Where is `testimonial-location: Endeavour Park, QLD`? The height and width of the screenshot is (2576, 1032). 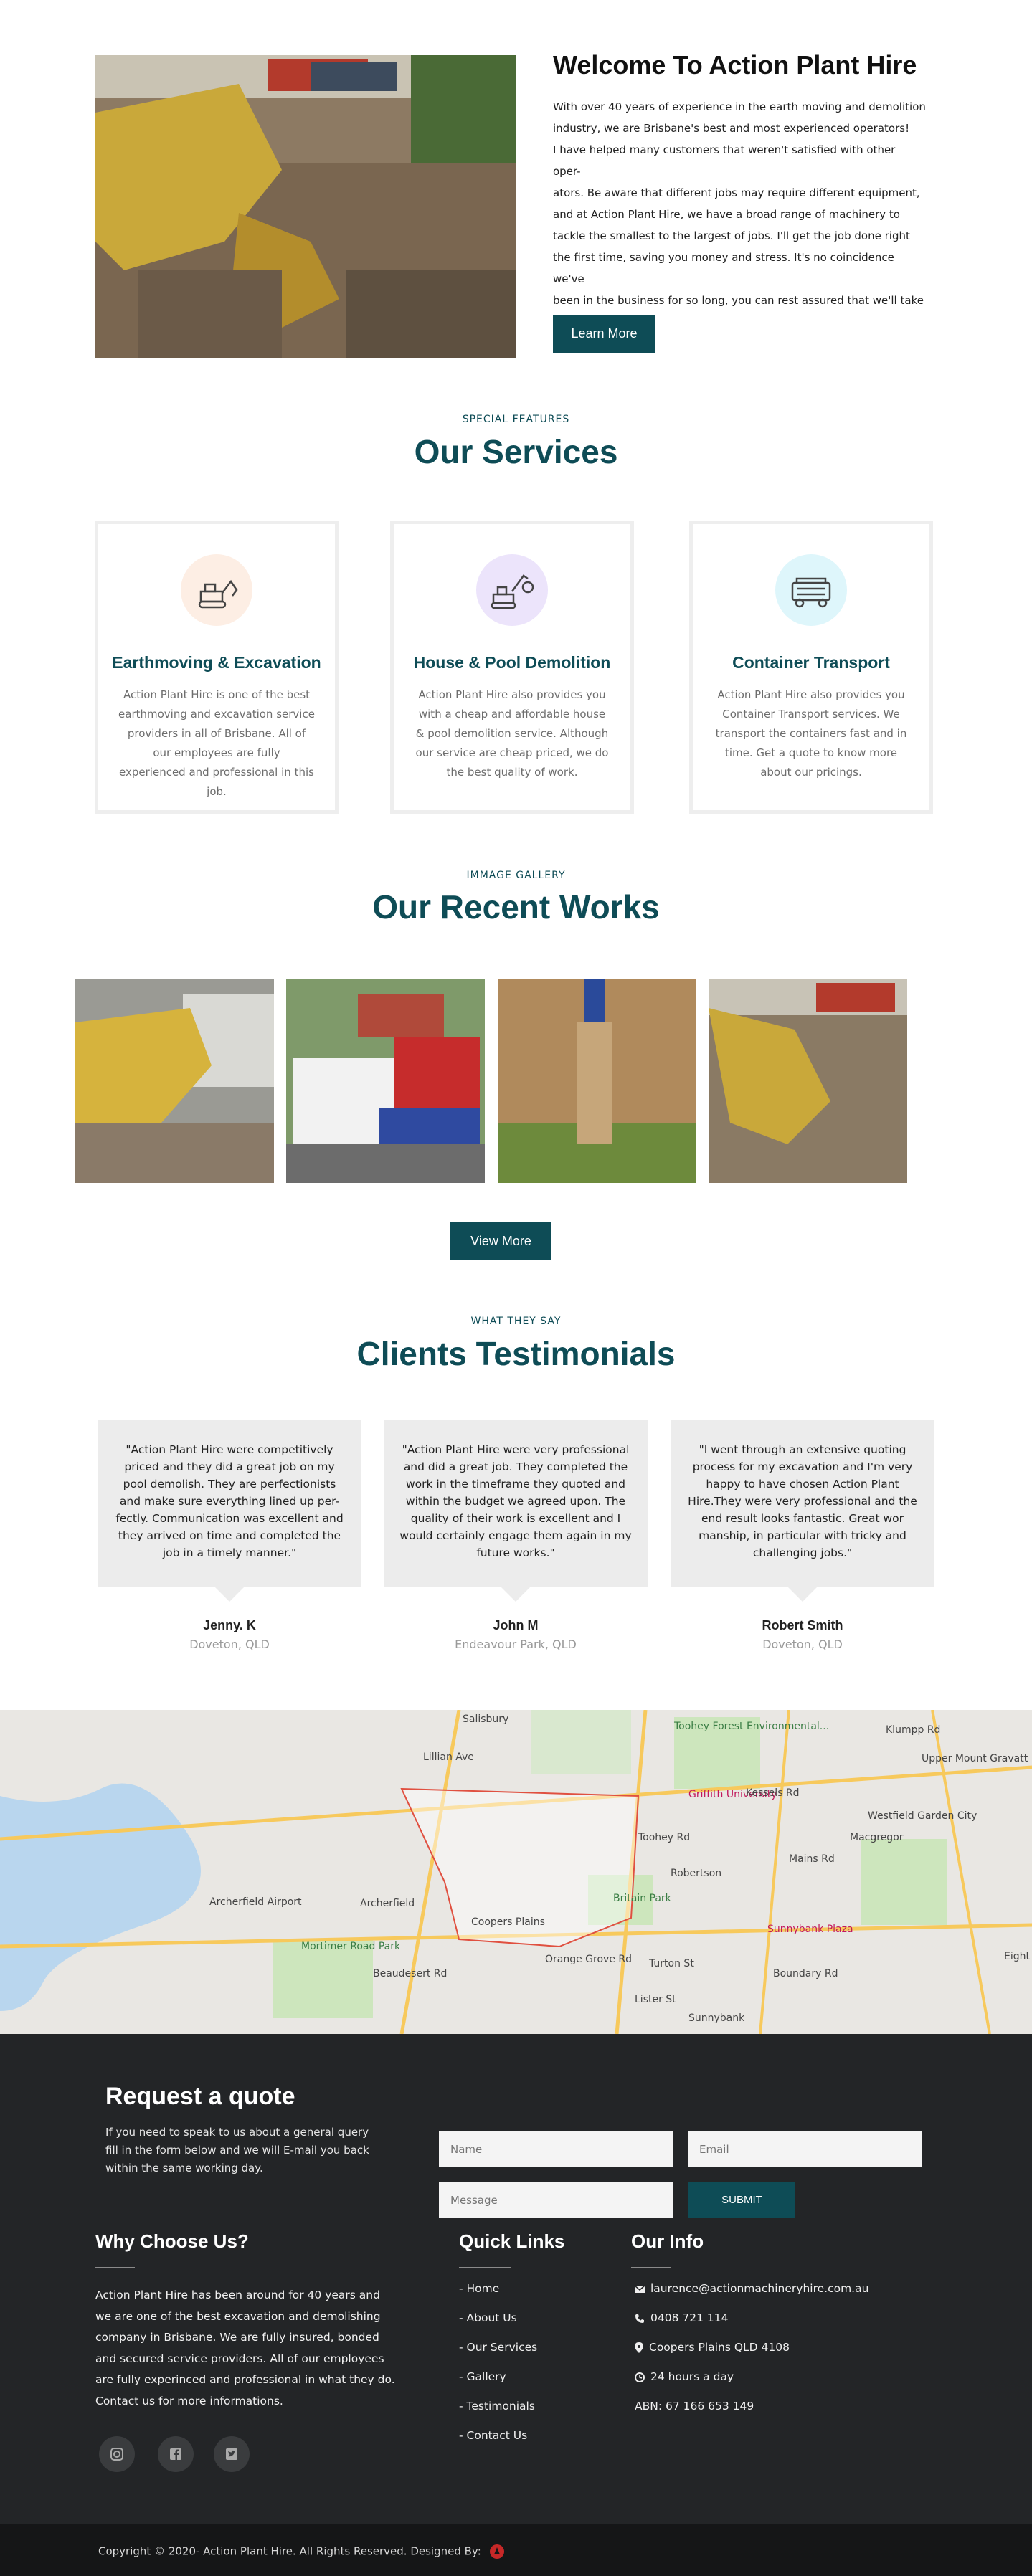
testimonial-location: Endeavour Park, QLD is located at coordinates (516, 1645).